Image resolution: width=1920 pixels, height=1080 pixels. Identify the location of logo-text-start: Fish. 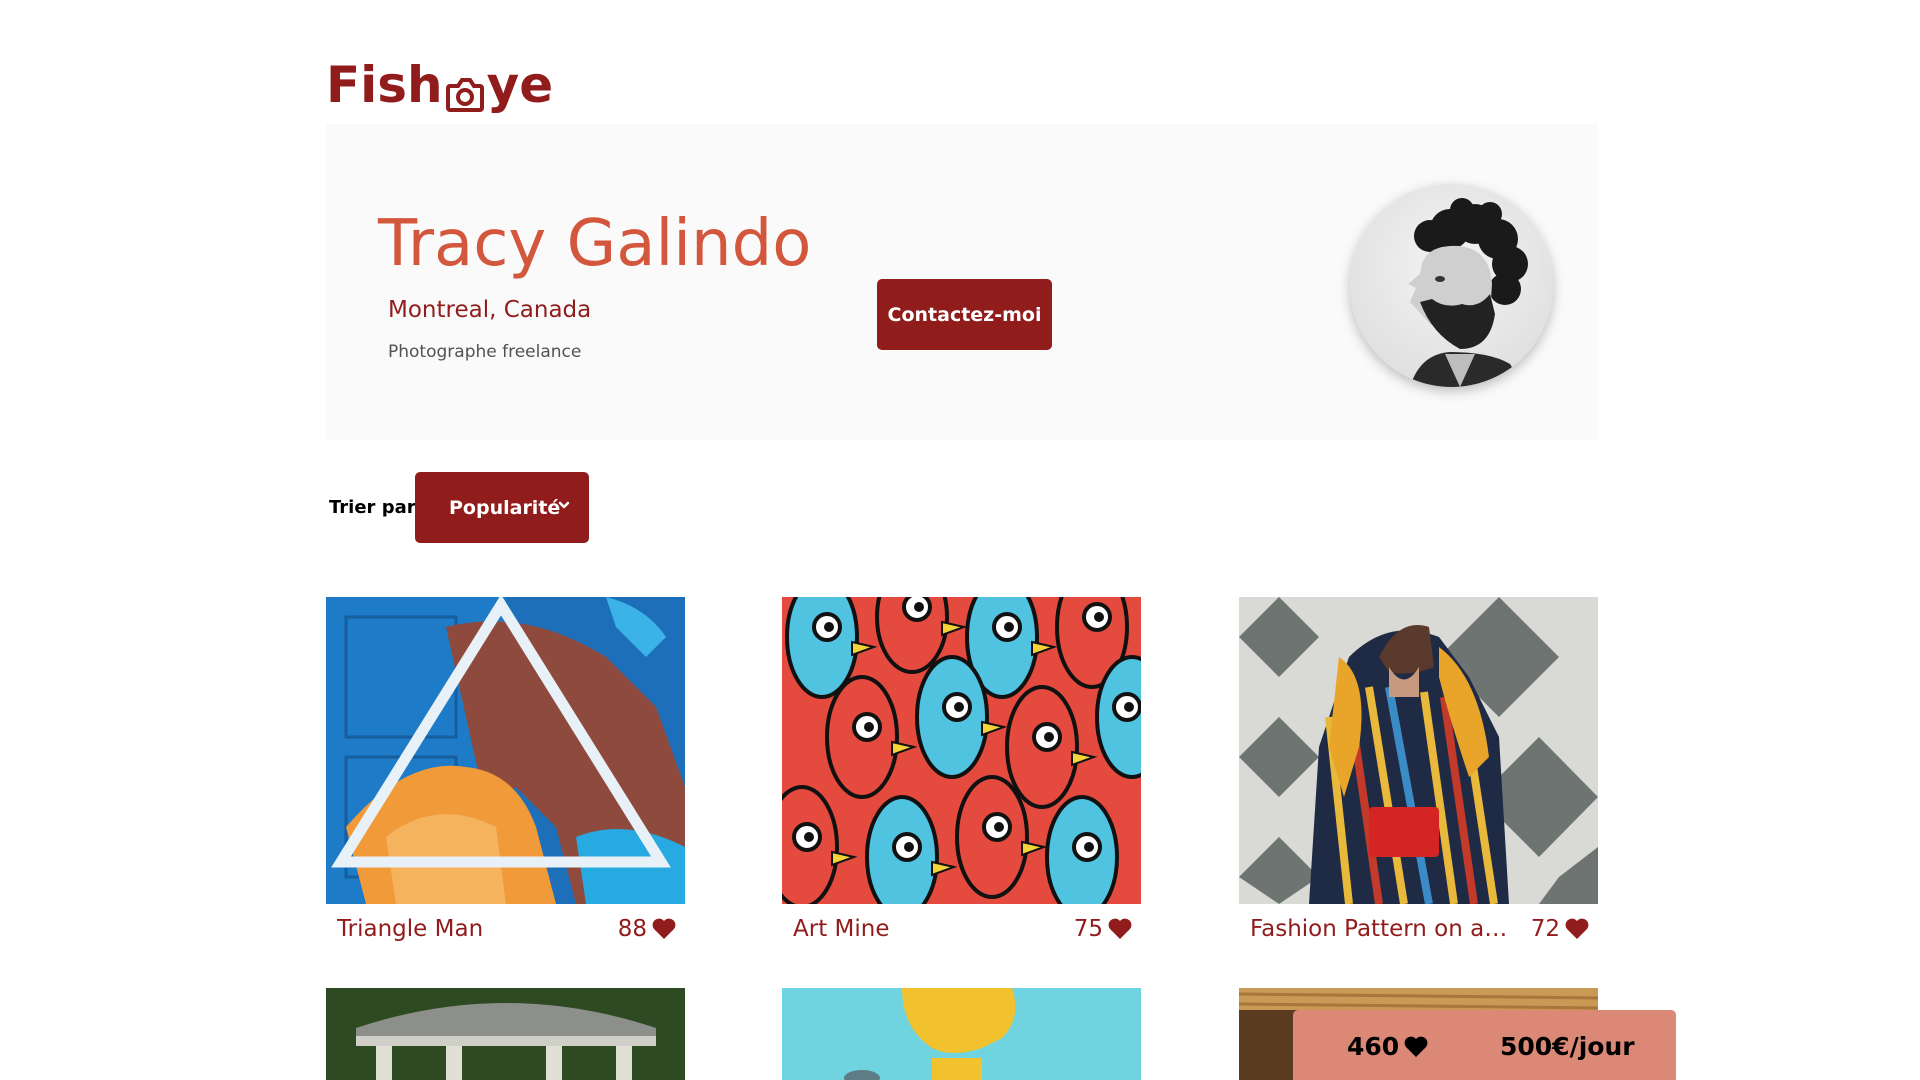
(384, 85).